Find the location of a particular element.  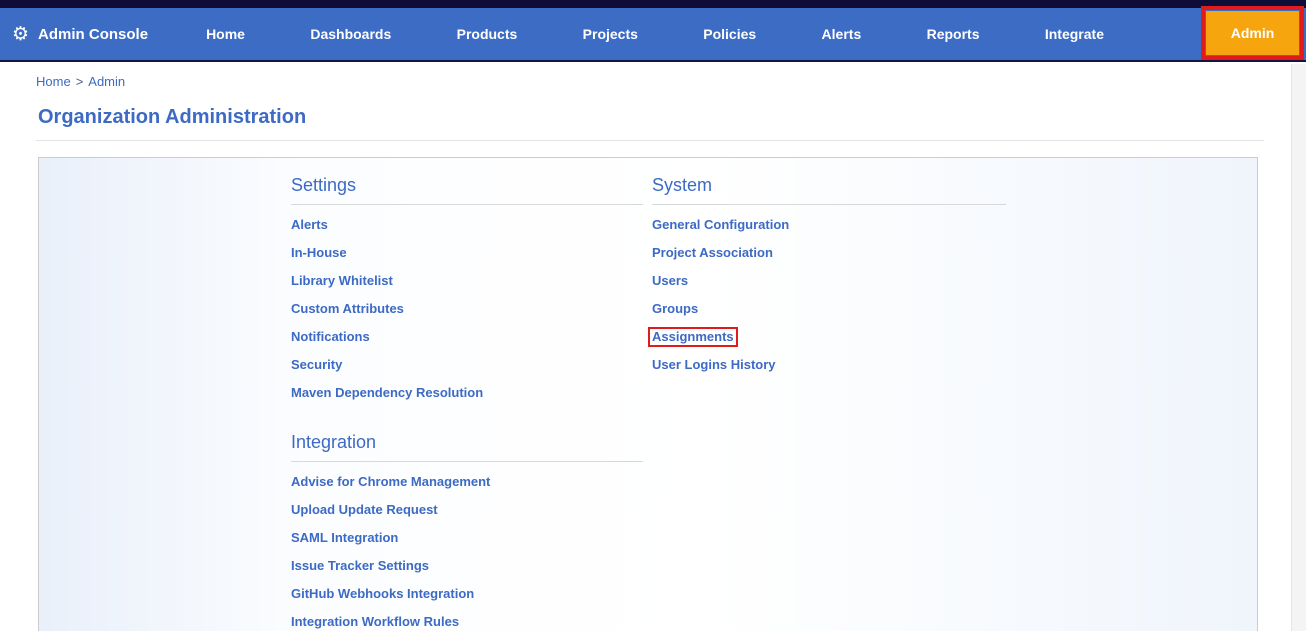

nav-item-projects: Projects is located at coordinates (610, 34).